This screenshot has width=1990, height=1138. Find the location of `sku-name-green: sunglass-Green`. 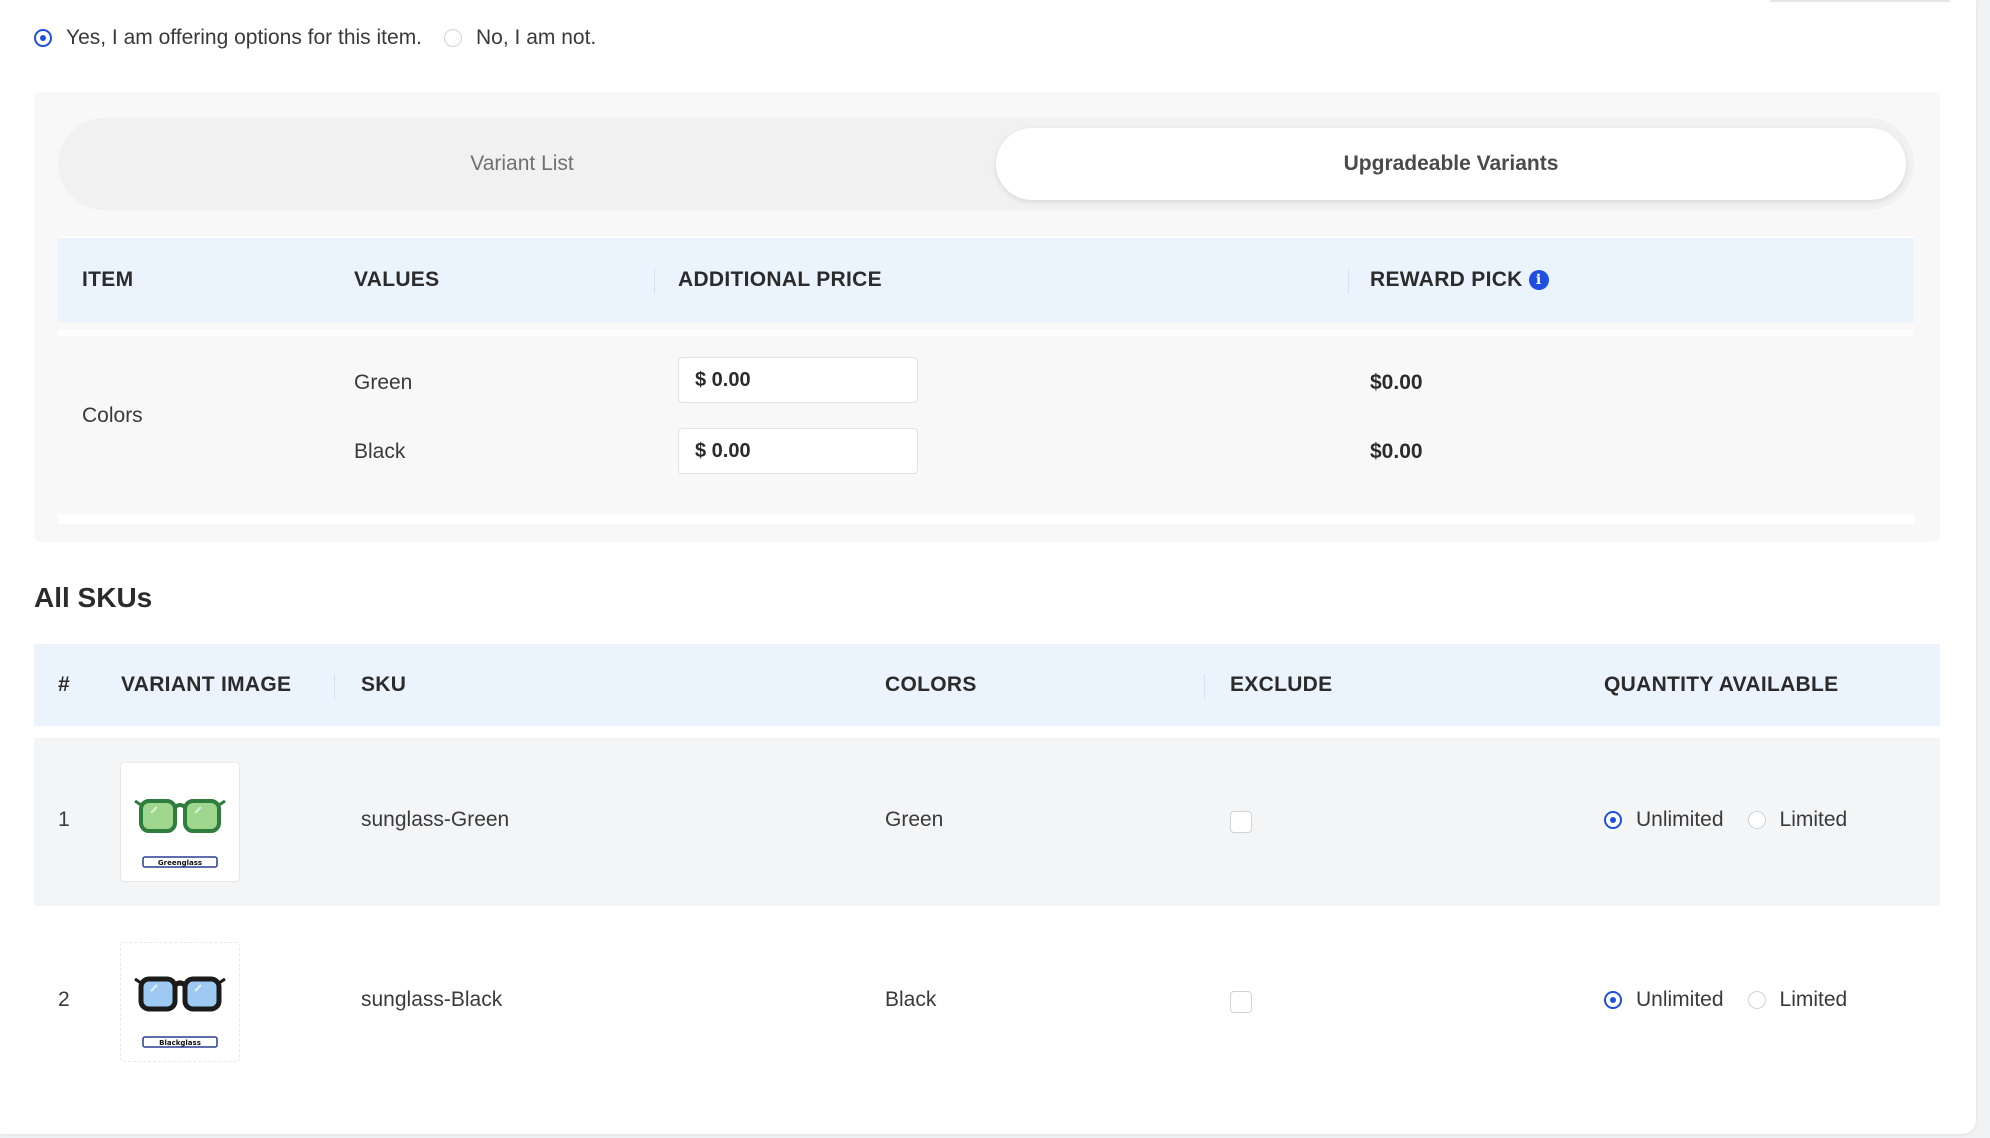

sku-name-green: sunglass-Green is located at coordinates (435, 819).